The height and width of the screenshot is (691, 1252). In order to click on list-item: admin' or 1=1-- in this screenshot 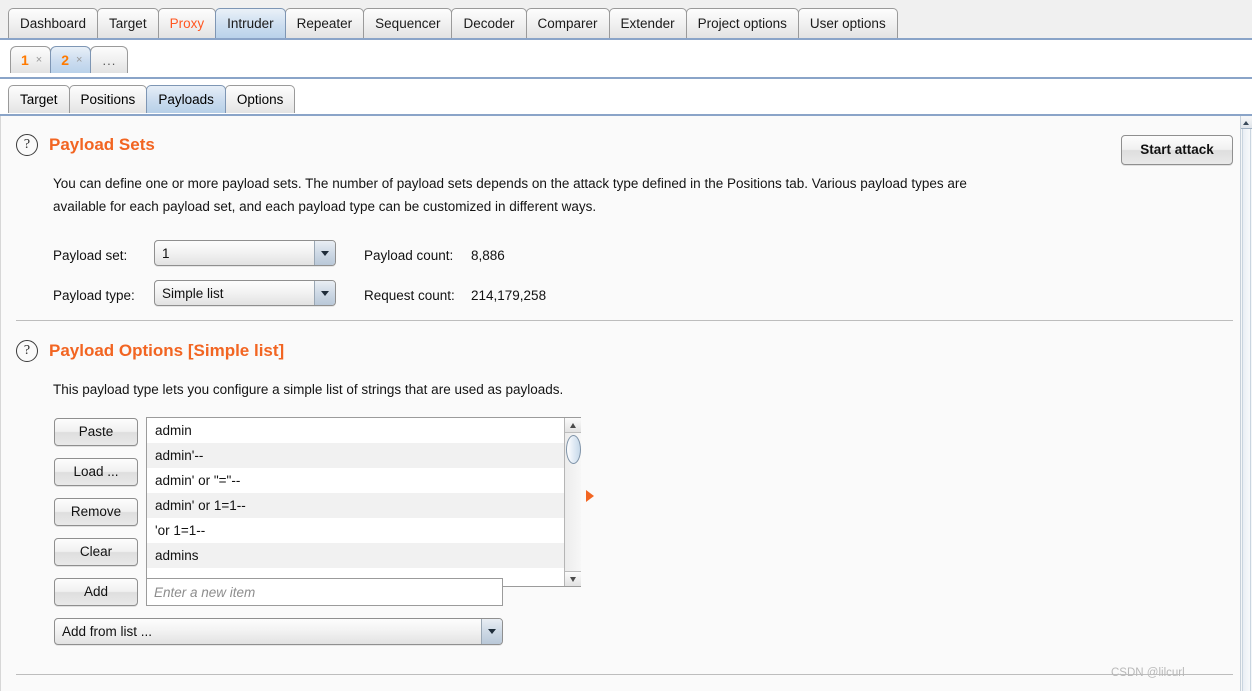, I will do `click(363, 505)`.